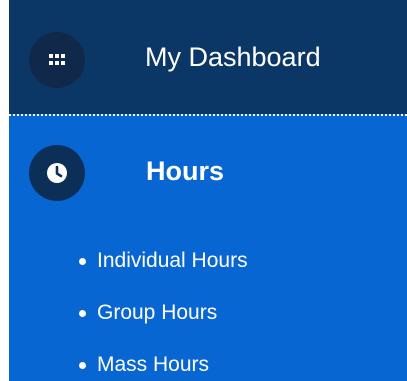  Describe the element at coordinates (57, 60) in the screenshot. I see `grid-icon` at that location.